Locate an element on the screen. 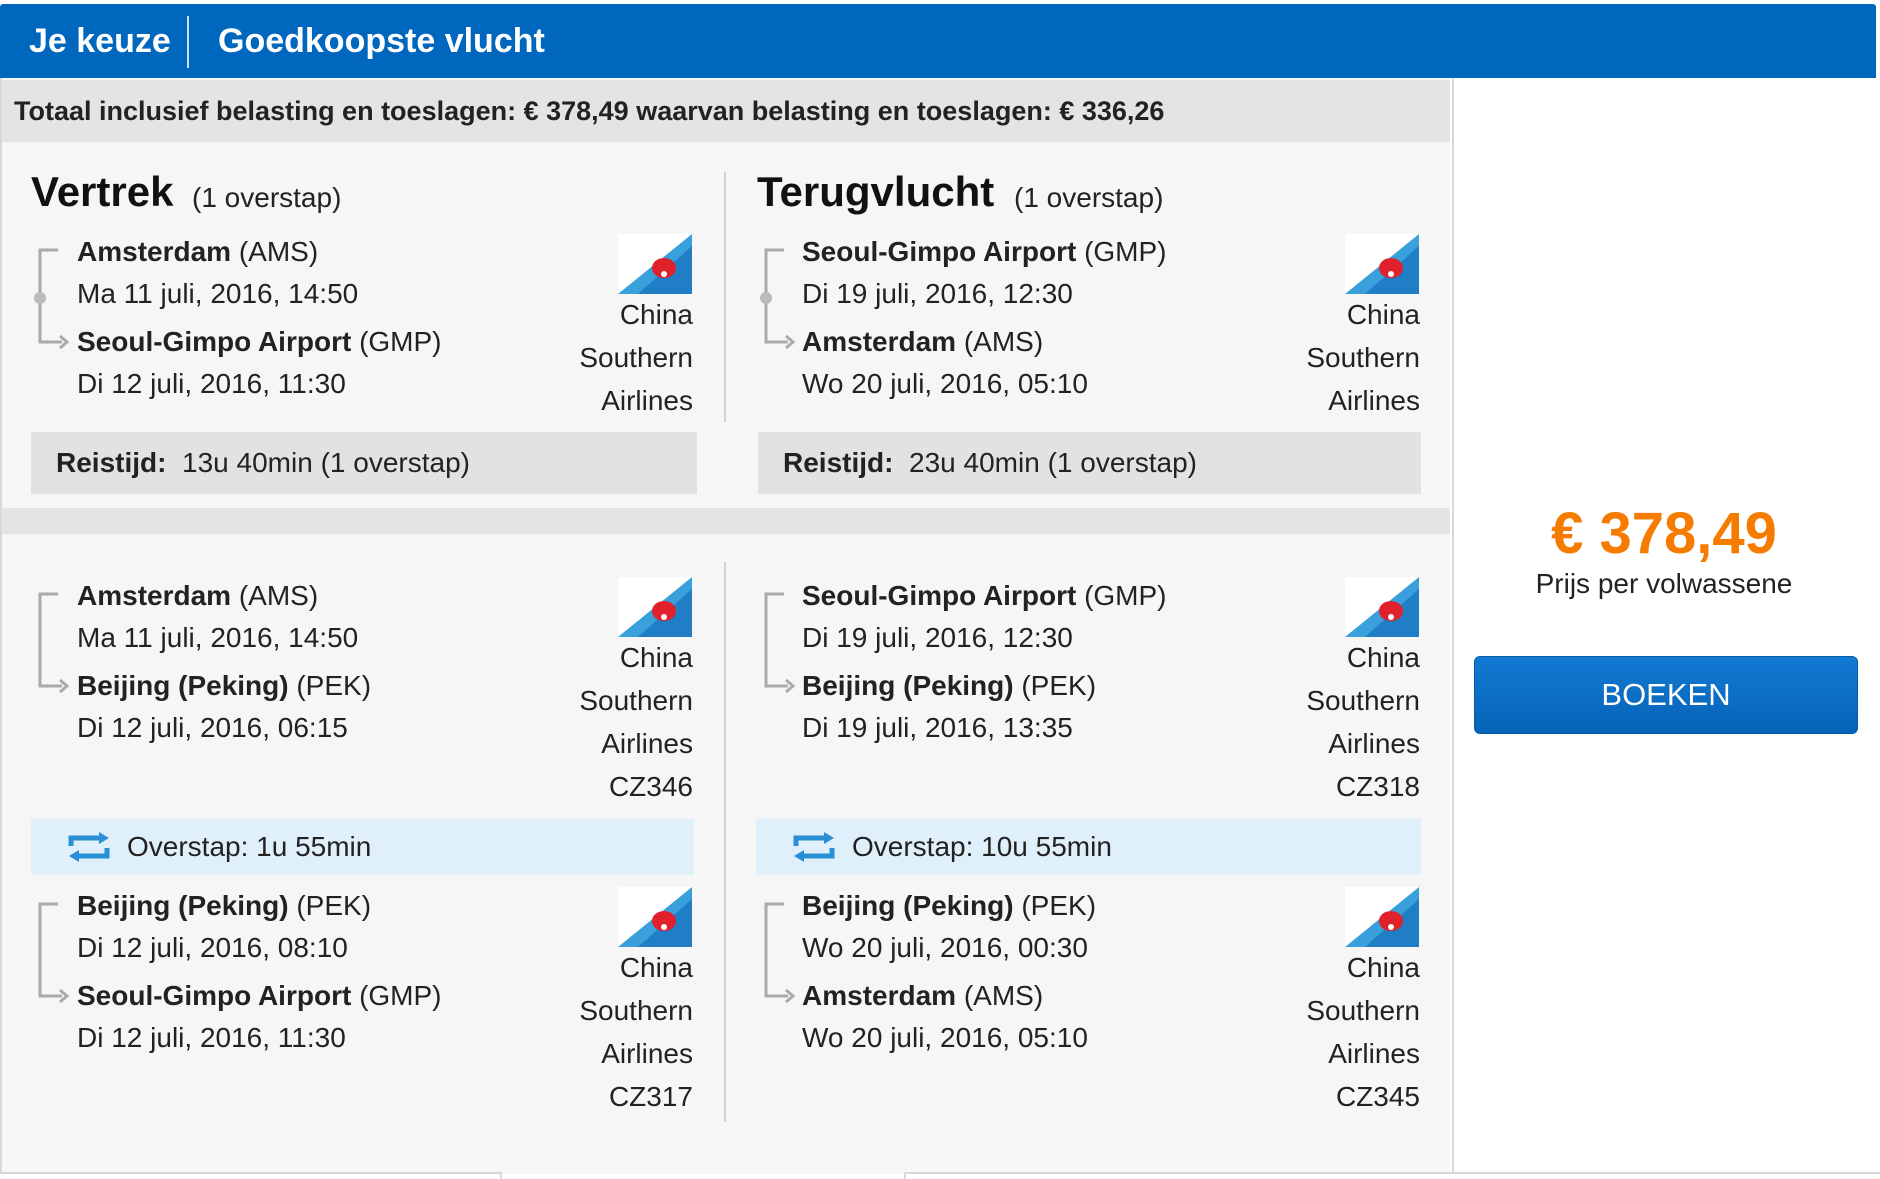 This screenshot has width=1880, height=1179. inbound-summary-depart-time: Di 19 juli, 2016, 12:30 is located at coordinates (937, 293).